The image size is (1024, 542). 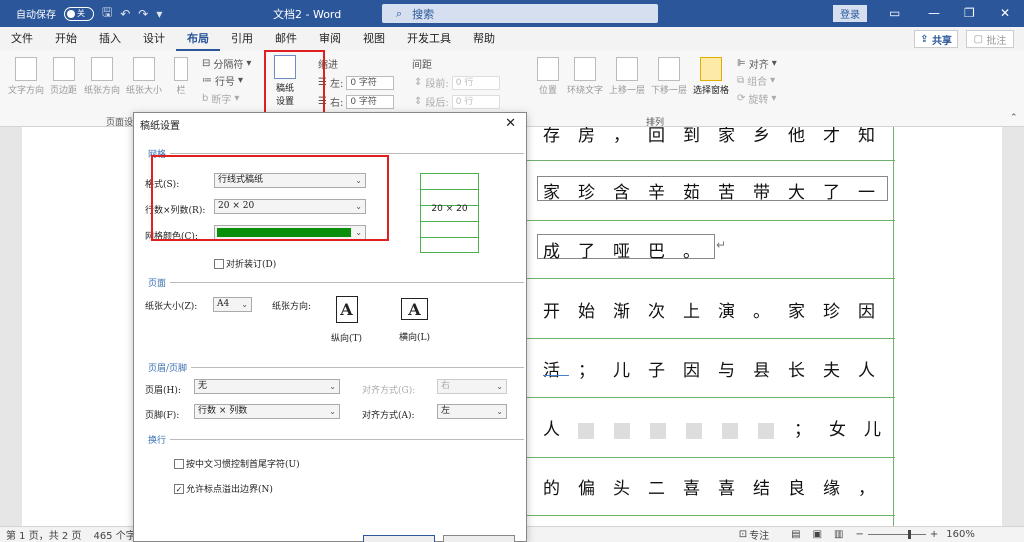 I want to click on undo-icon: ↶, so click(x=125, y=14).